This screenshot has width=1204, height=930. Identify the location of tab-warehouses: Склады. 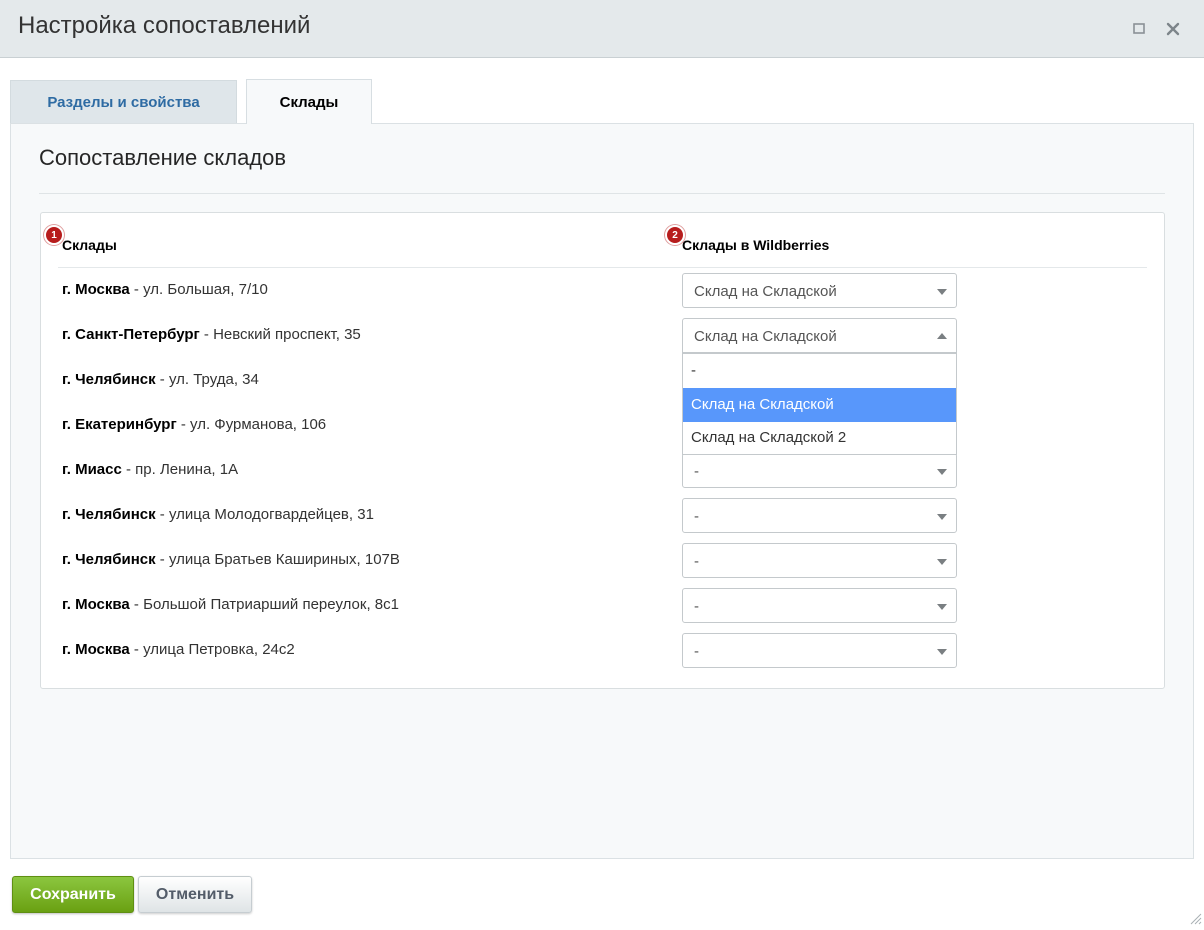
(309, 101).